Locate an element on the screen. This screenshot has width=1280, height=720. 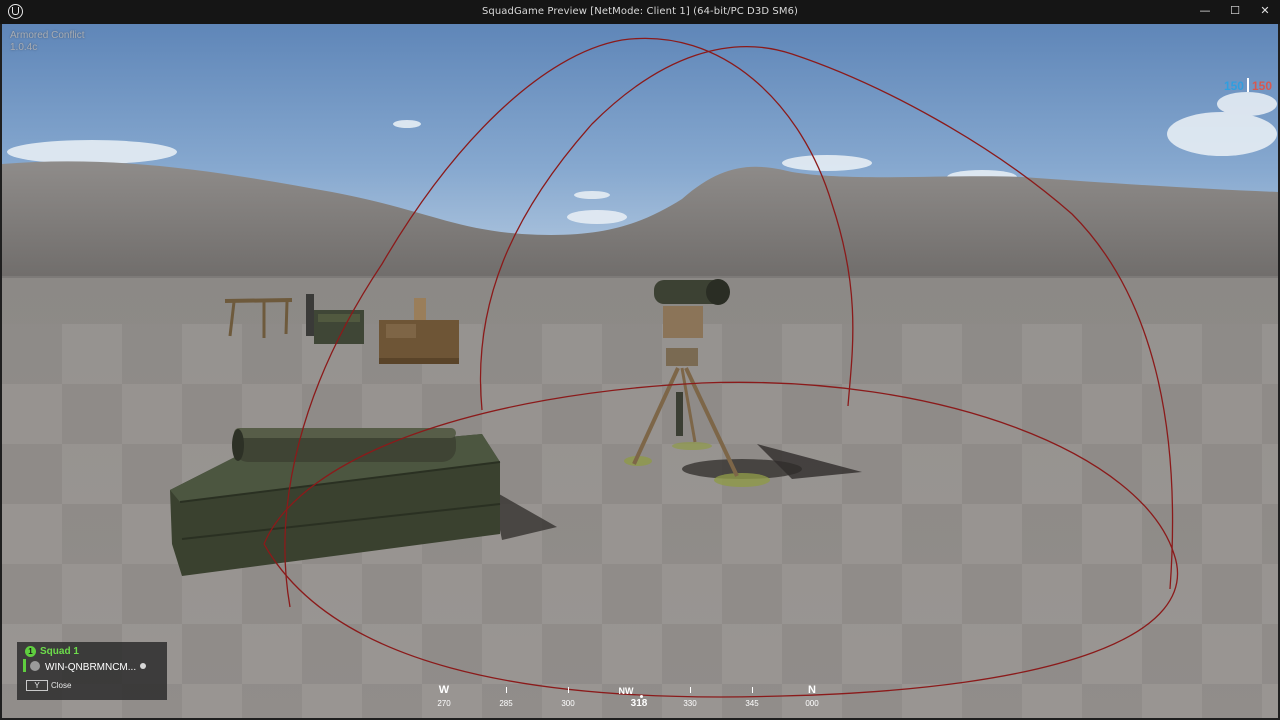
compass-value-000: 000 is located at coordinates (812, 703).